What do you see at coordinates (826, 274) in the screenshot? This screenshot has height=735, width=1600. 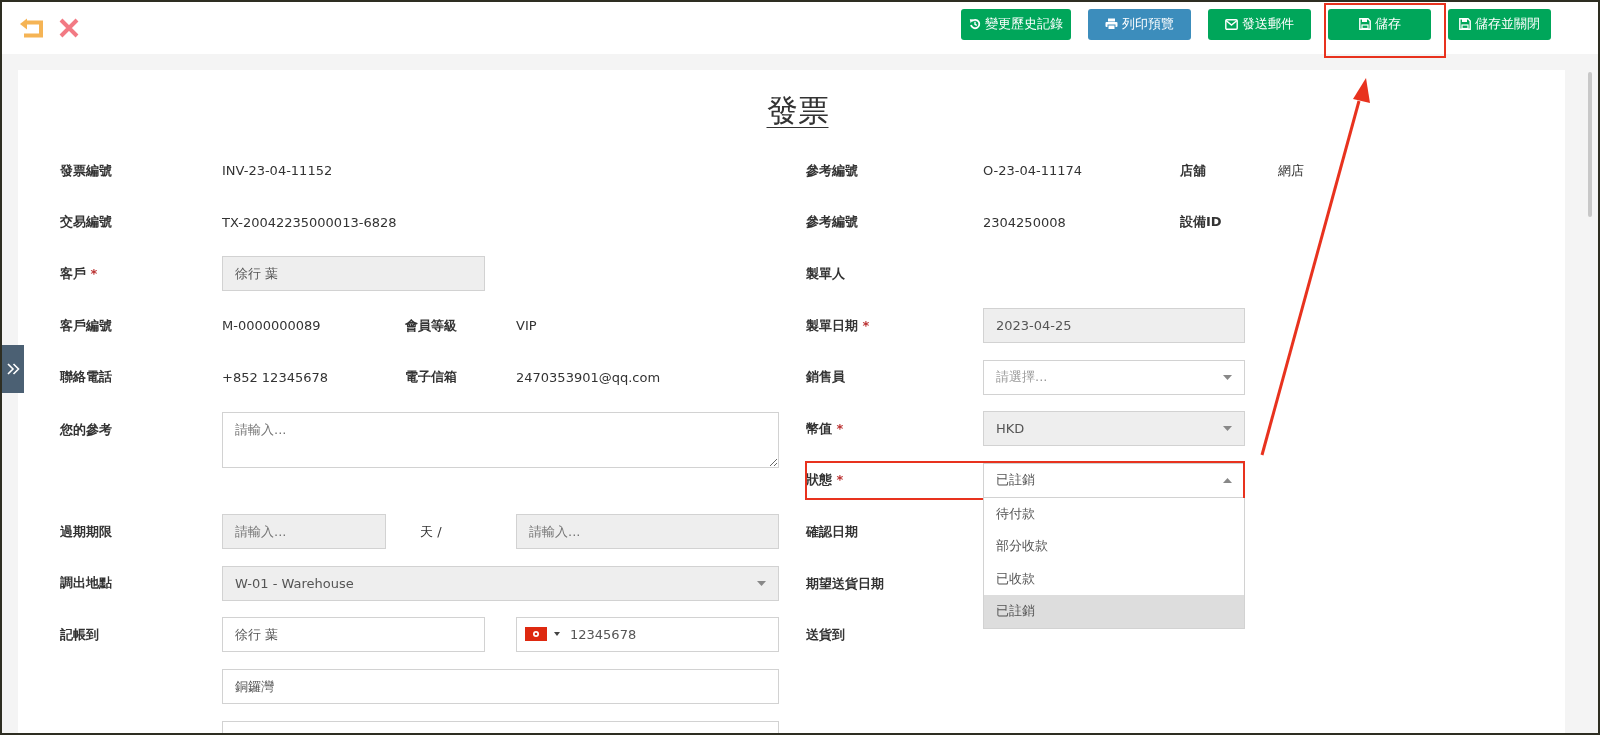 I see `field-label: 製單人` at bounding box center [826, 274].